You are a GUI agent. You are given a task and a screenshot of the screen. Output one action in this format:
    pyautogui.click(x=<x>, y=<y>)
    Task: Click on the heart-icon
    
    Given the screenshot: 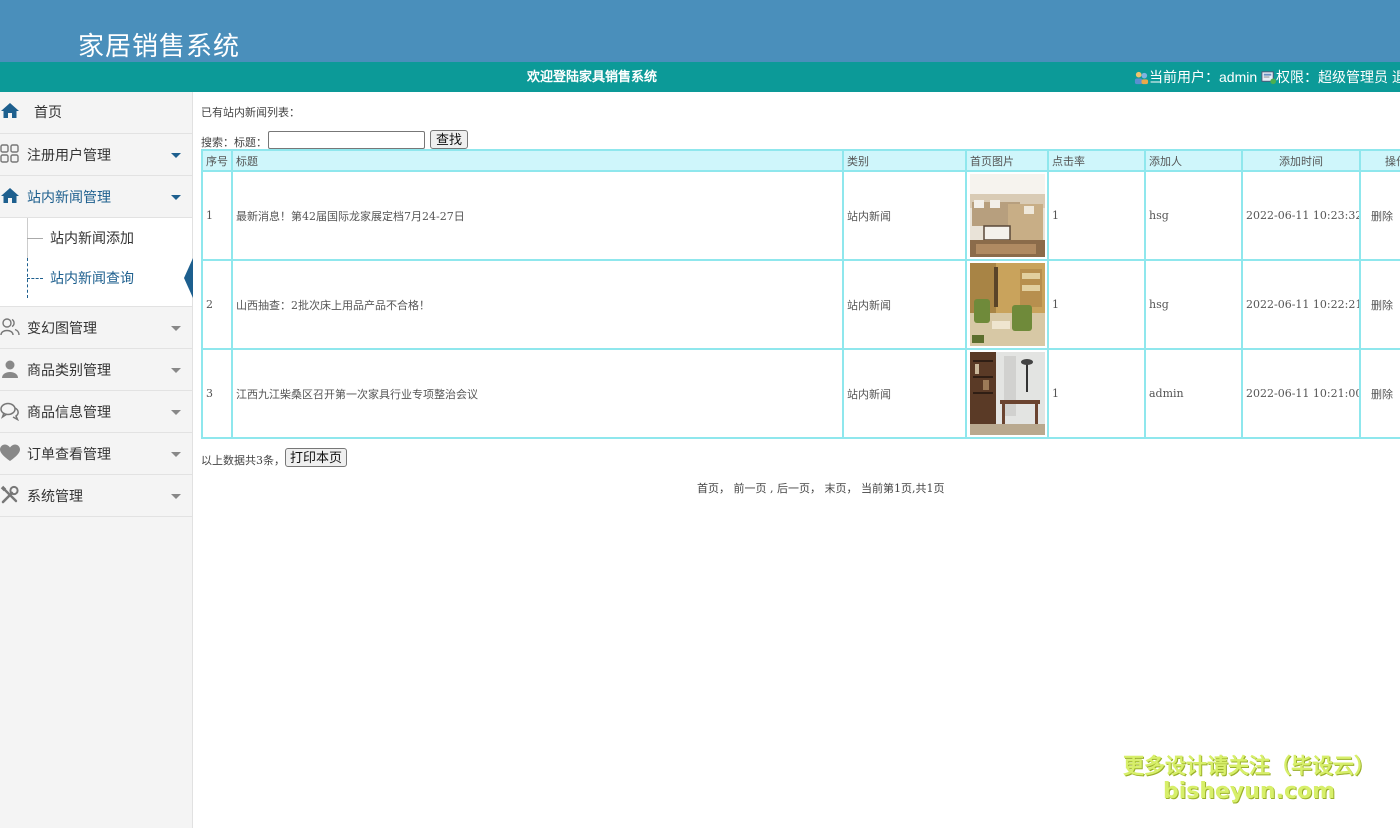 What is the action you would take?
    pyautogui.click(x=10, y=452)
    